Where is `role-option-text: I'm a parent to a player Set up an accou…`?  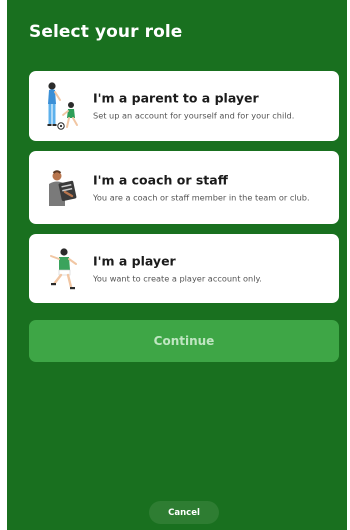
role-option-text: I'm a parent to a player Set up an accou… is located at coordinates (212, 106).